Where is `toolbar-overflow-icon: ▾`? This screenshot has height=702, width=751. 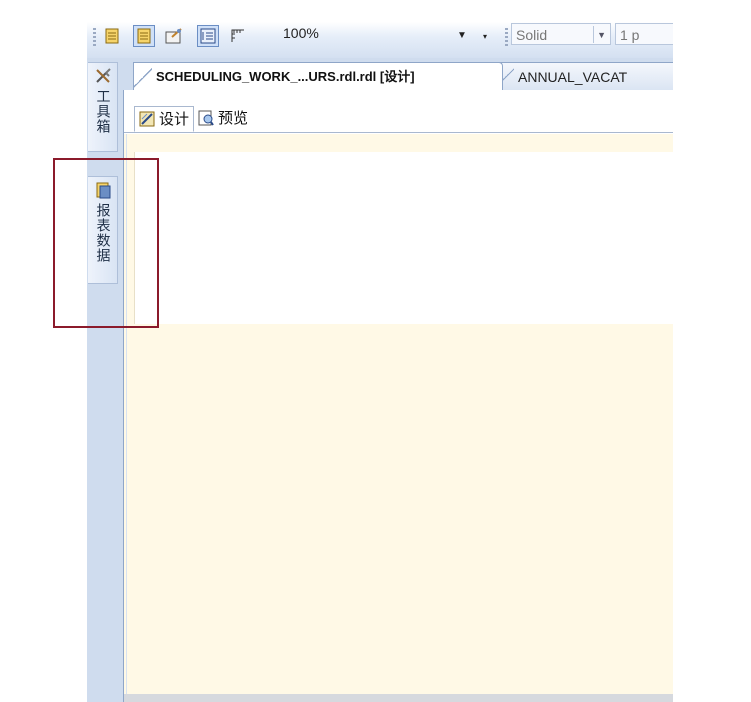 toolbar-overflow-icon: ▾ is located at coordinates (485, 36).